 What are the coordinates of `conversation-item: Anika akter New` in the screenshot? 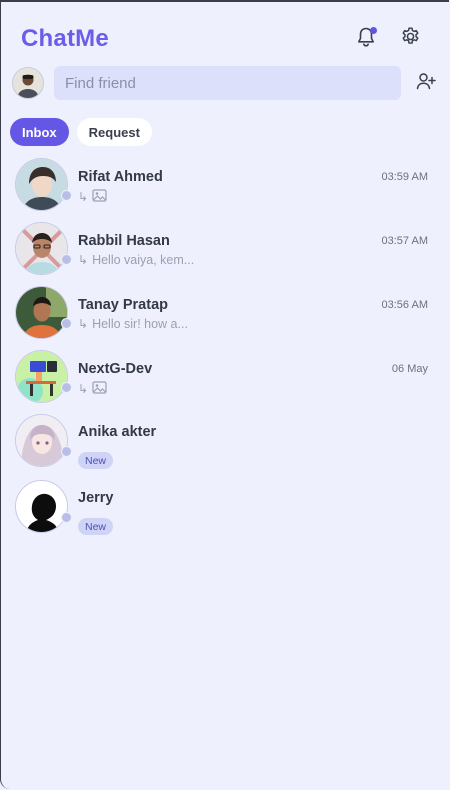 It's located at (225, 443).